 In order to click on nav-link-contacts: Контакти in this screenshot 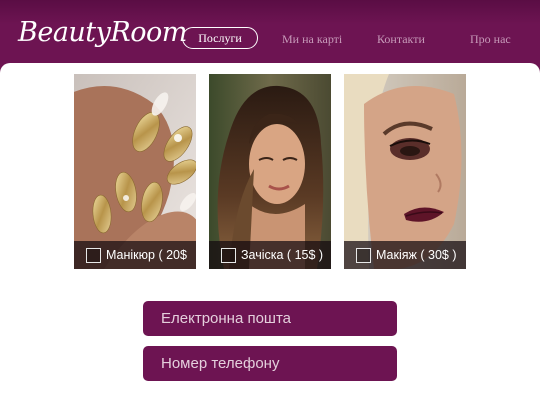, I will do `click(401, 39)`.